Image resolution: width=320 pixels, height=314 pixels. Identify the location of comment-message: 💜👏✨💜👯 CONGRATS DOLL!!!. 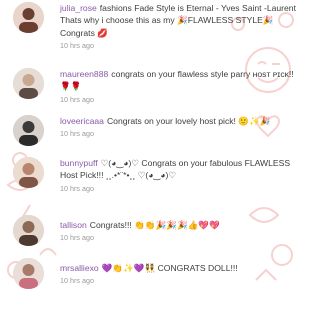
(169, 268).